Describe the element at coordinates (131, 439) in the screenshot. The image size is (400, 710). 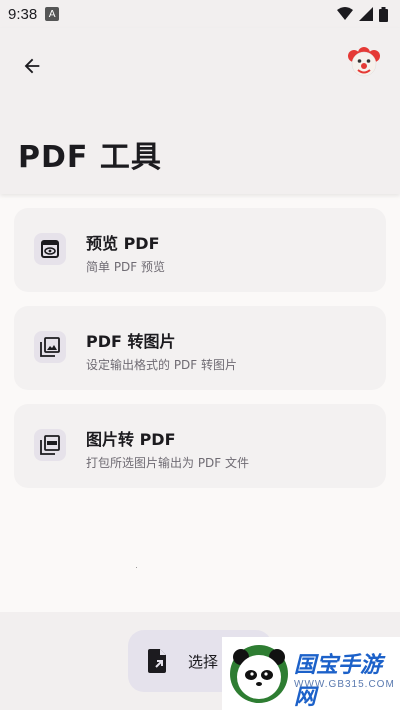
I see `tool-title: 图片转 PDF` at that location.